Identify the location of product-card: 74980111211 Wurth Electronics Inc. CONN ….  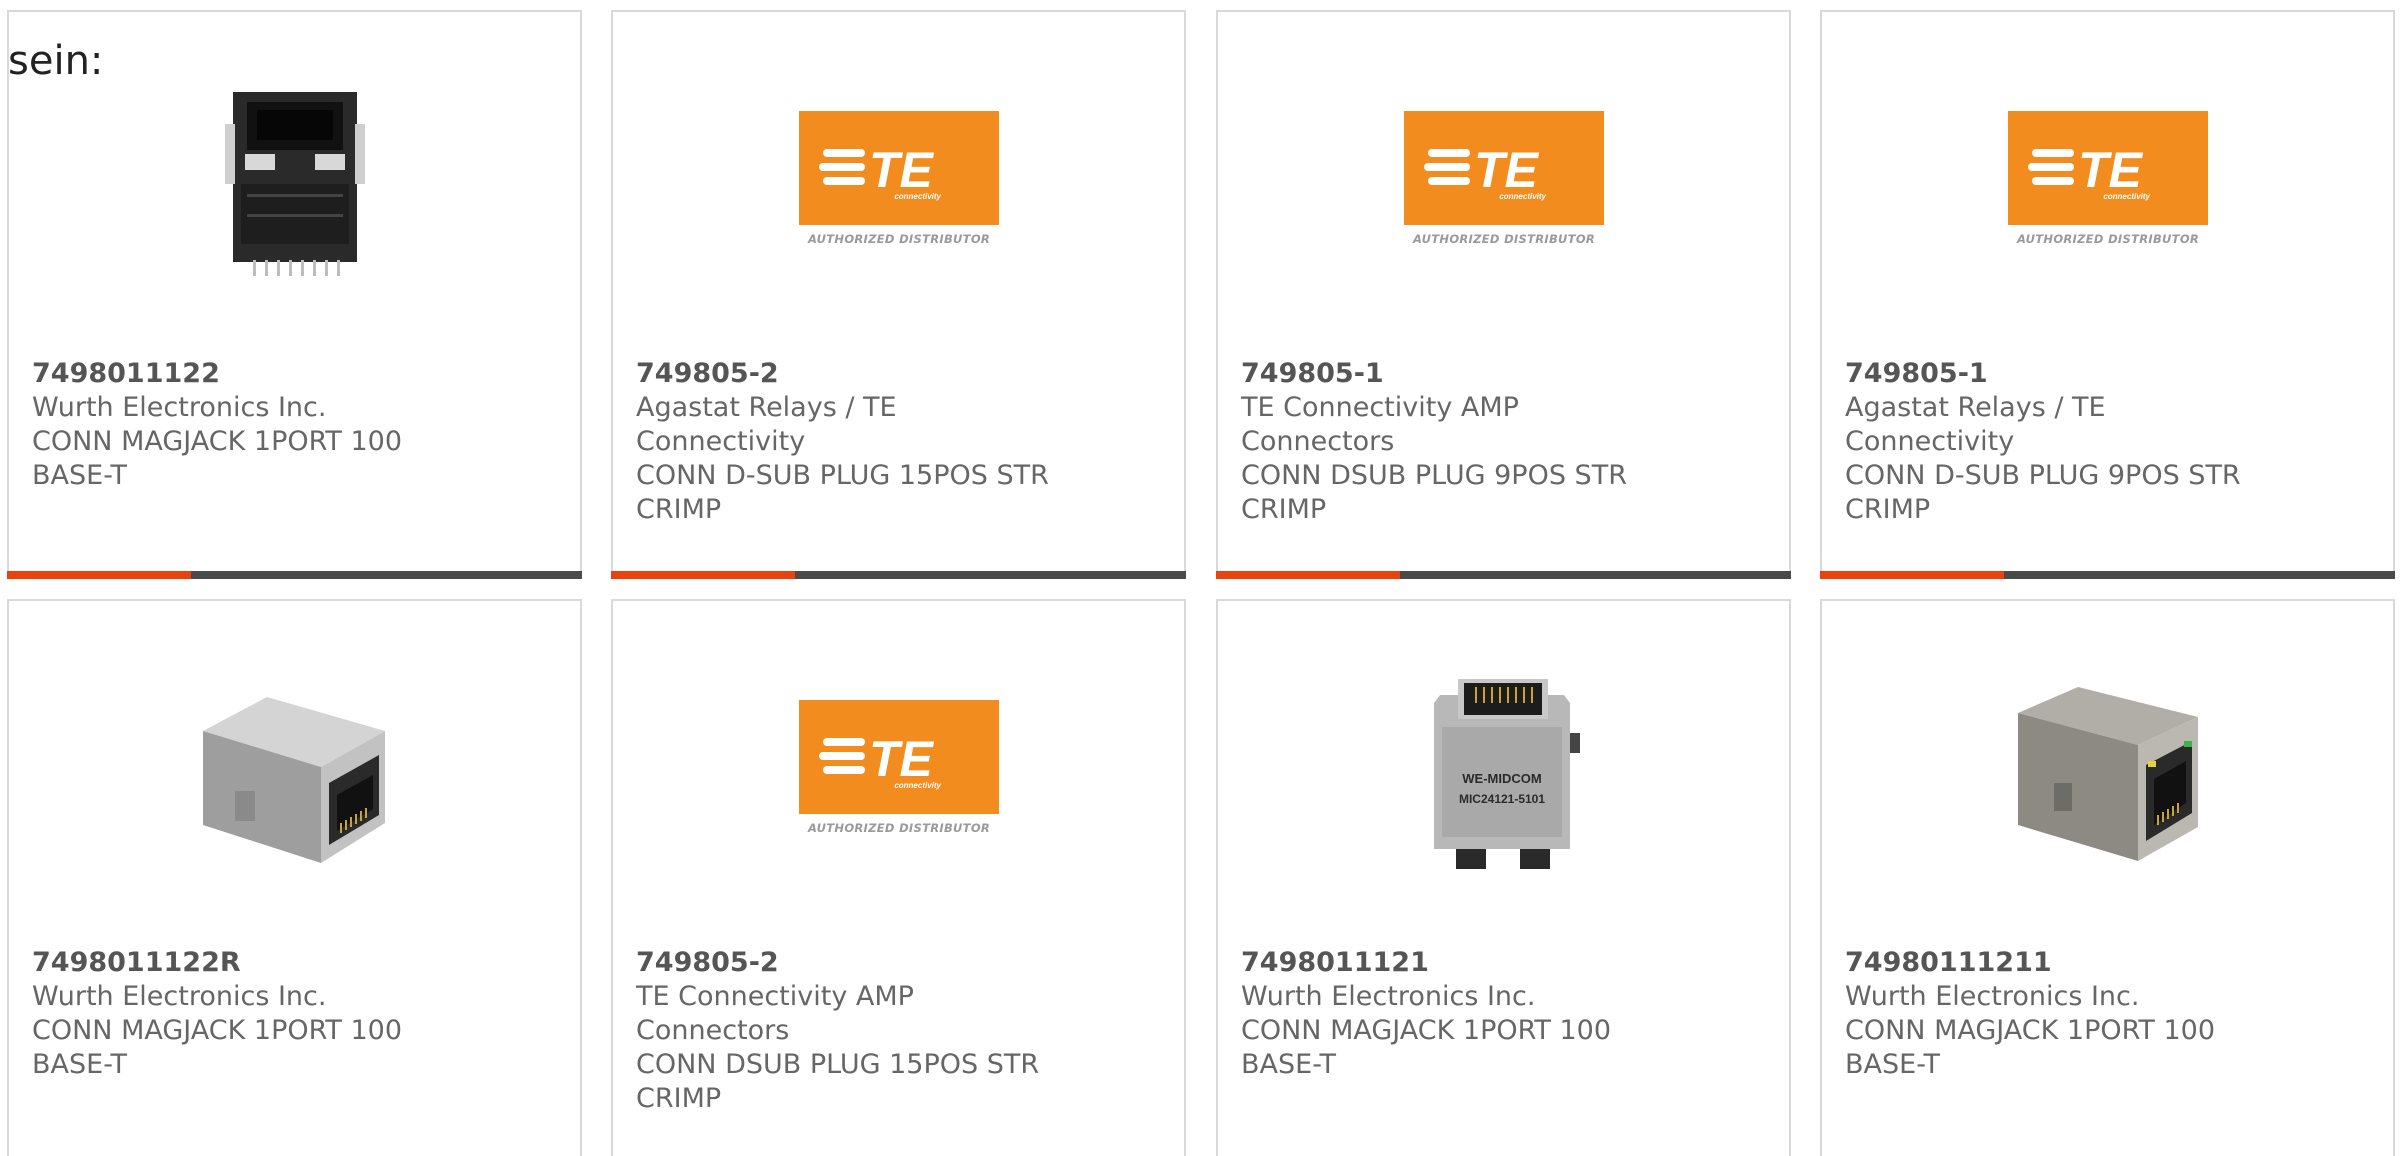
(2107, 877).